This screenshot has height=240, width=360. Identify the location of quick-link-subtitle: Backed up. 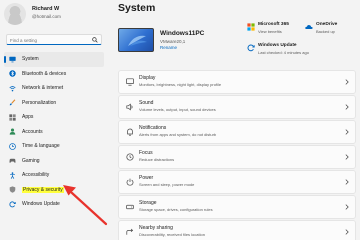
(325, 31).